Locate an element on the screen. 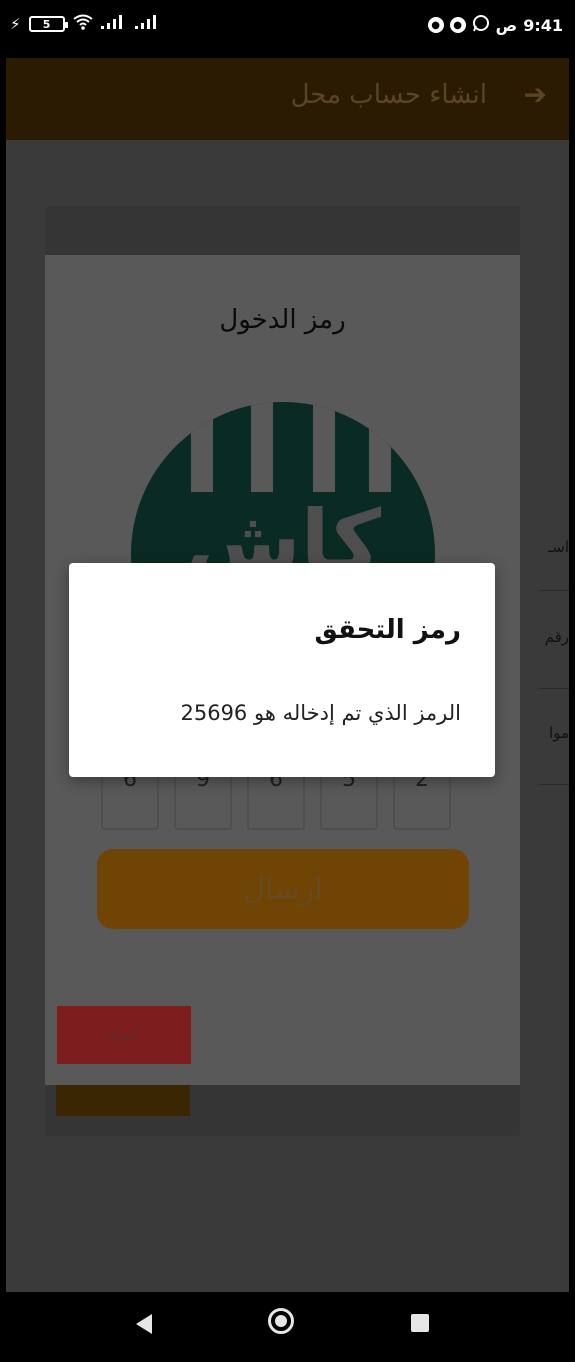 Image resolution: width=575 pixels, height=1362 pixels. field-label-partial: رقم is located at coordinates (556, 637).